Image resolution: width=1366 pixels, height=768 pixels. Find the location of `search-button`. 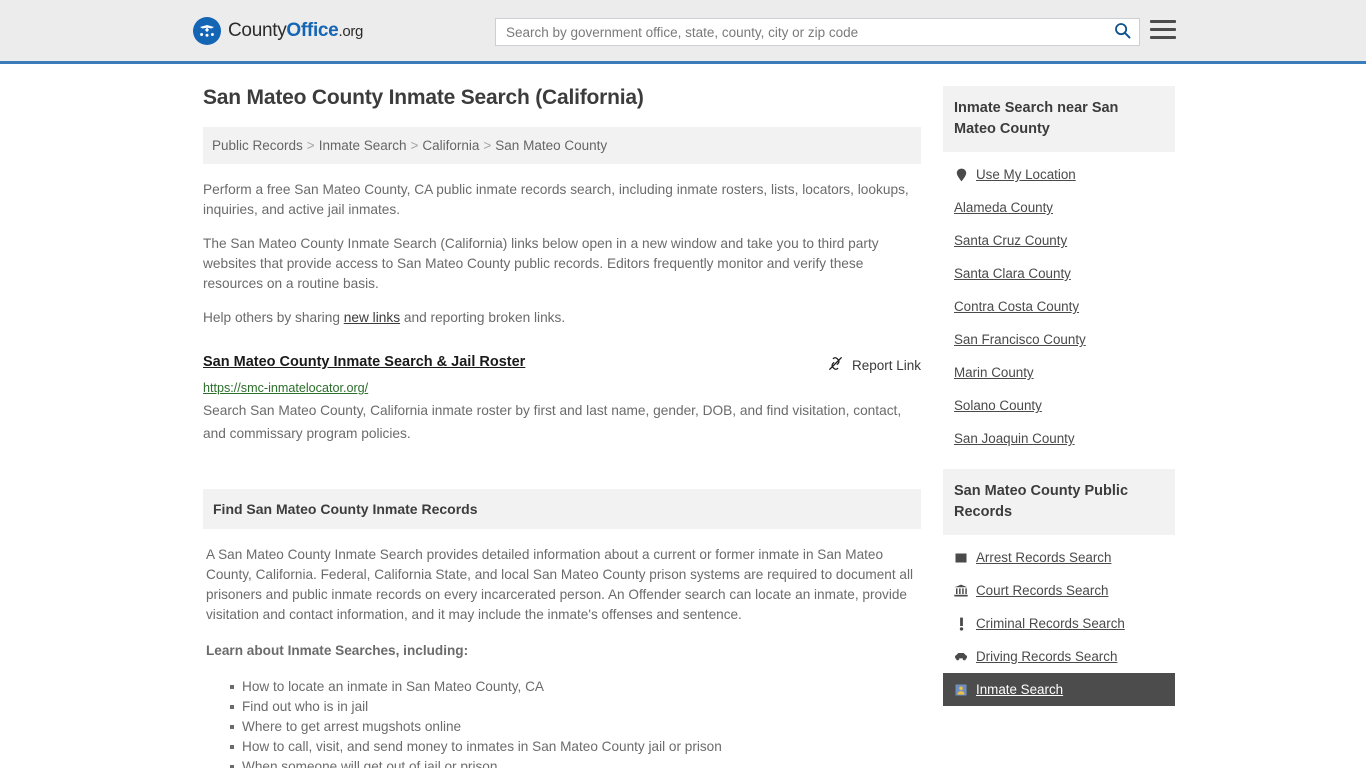

search-button is located at coordinates (1122, 32).